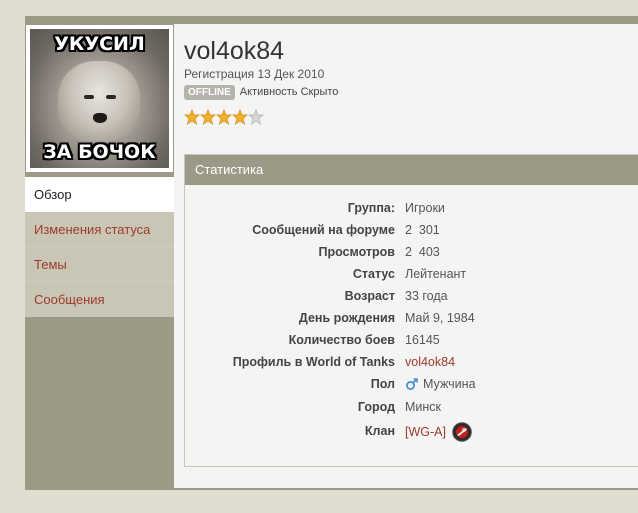 The height and width of the screenshot is (513, 638). Describe the element at coordinates (313, 362) in the screenshot. I see `stat-label: Профиль в World of Tanks` at that location.